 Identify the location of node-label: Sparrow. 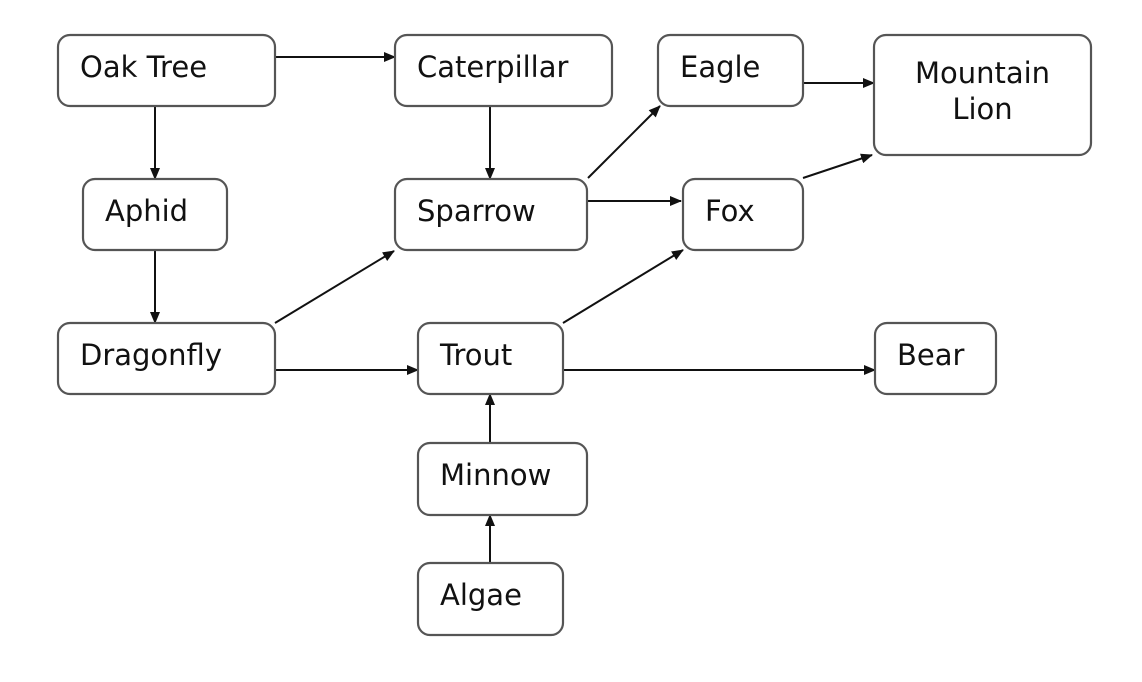
(476, 211).